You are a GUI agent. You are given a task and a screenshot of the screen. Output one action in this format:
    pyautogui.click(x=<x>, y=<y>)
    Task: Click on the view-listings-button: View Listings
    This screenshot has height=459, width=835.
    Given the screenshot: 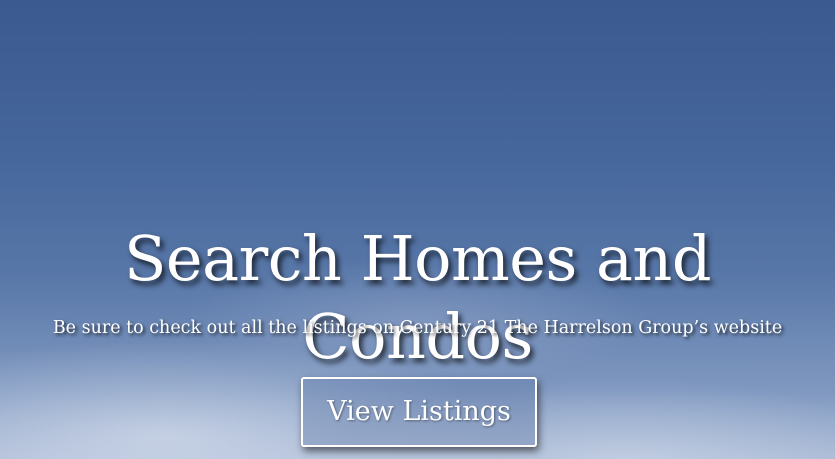 What is the action you would take?
    pyautogui.click(x=419, y=412)
    